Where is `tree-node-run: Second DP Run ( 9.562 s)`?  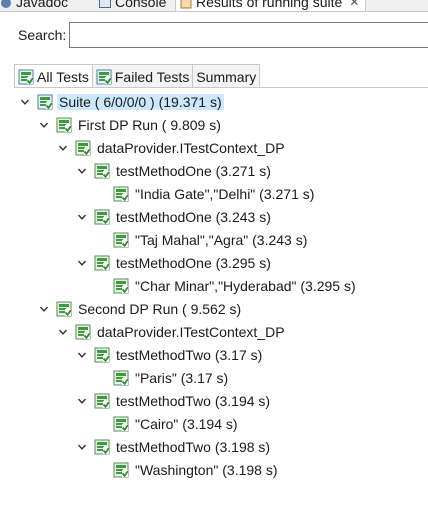
tree-node-run: Second DP Run ( 9.562 s) is located at coordinates (140, 309).